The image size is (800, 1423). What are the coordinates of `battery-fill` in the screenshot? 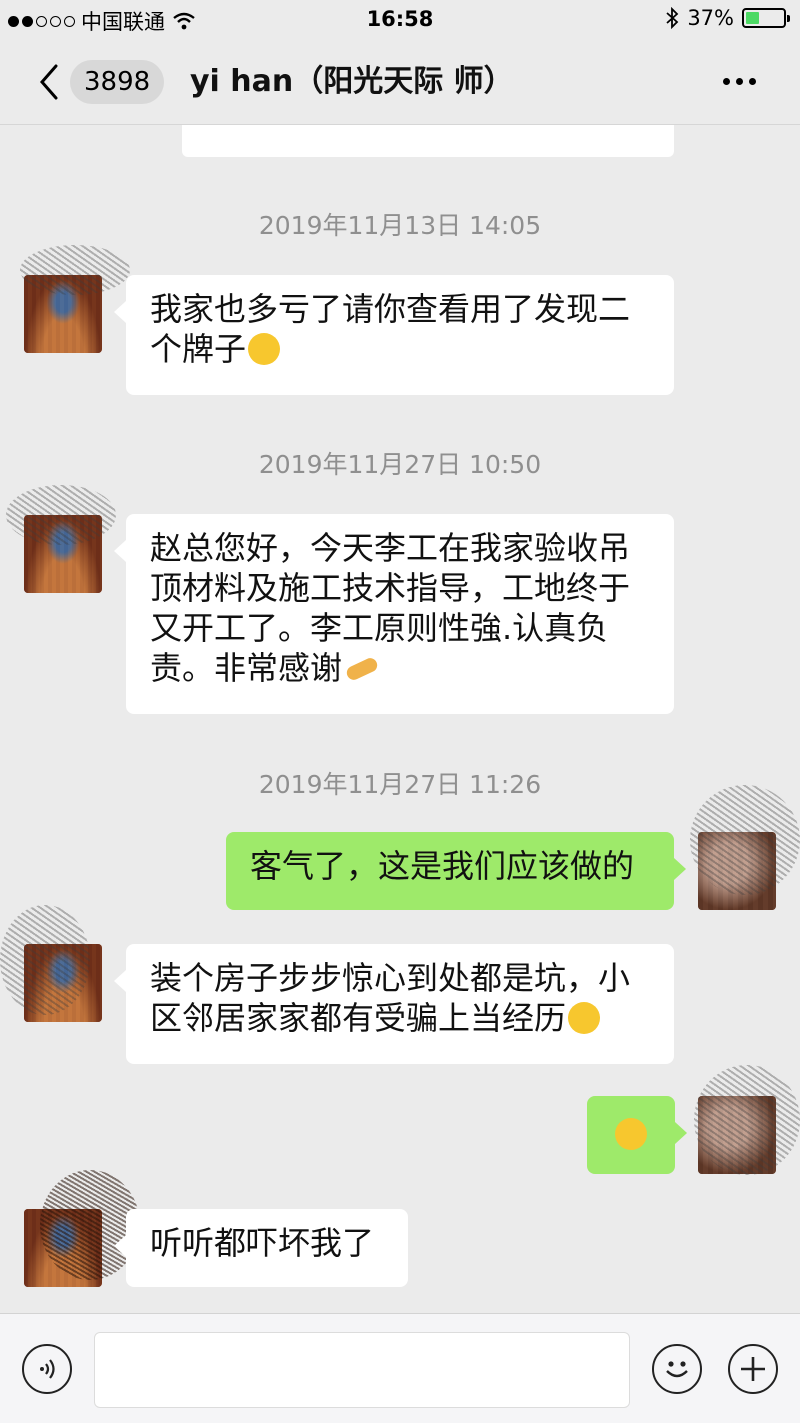 It's located at (753, 18).